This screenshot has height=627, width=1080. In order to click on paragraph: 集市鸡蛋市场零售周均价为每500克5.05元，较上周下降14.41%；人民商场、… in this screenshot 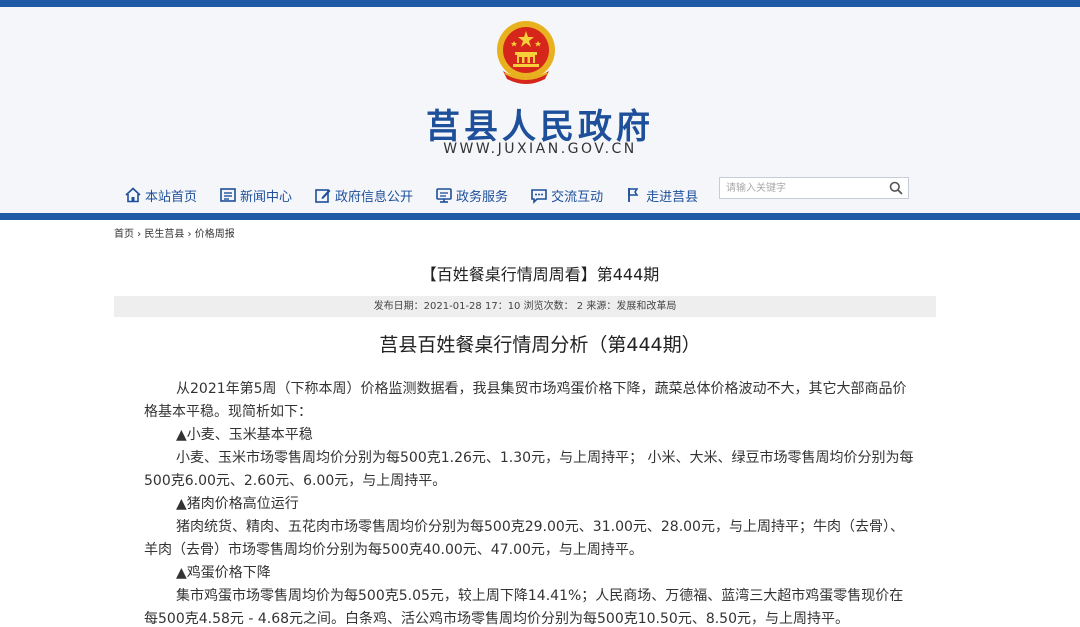, I will do `click(524, 607)`.